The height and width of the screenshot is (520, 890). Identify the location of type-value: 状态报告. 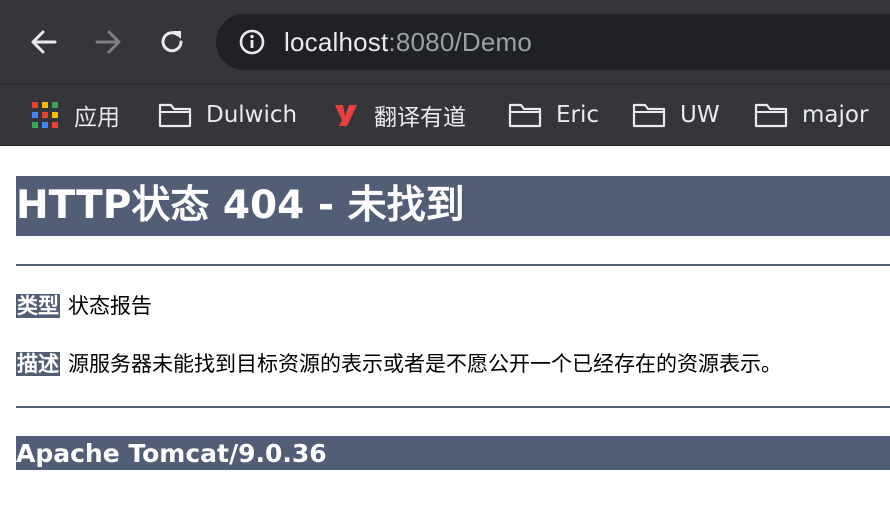
(110, 306).